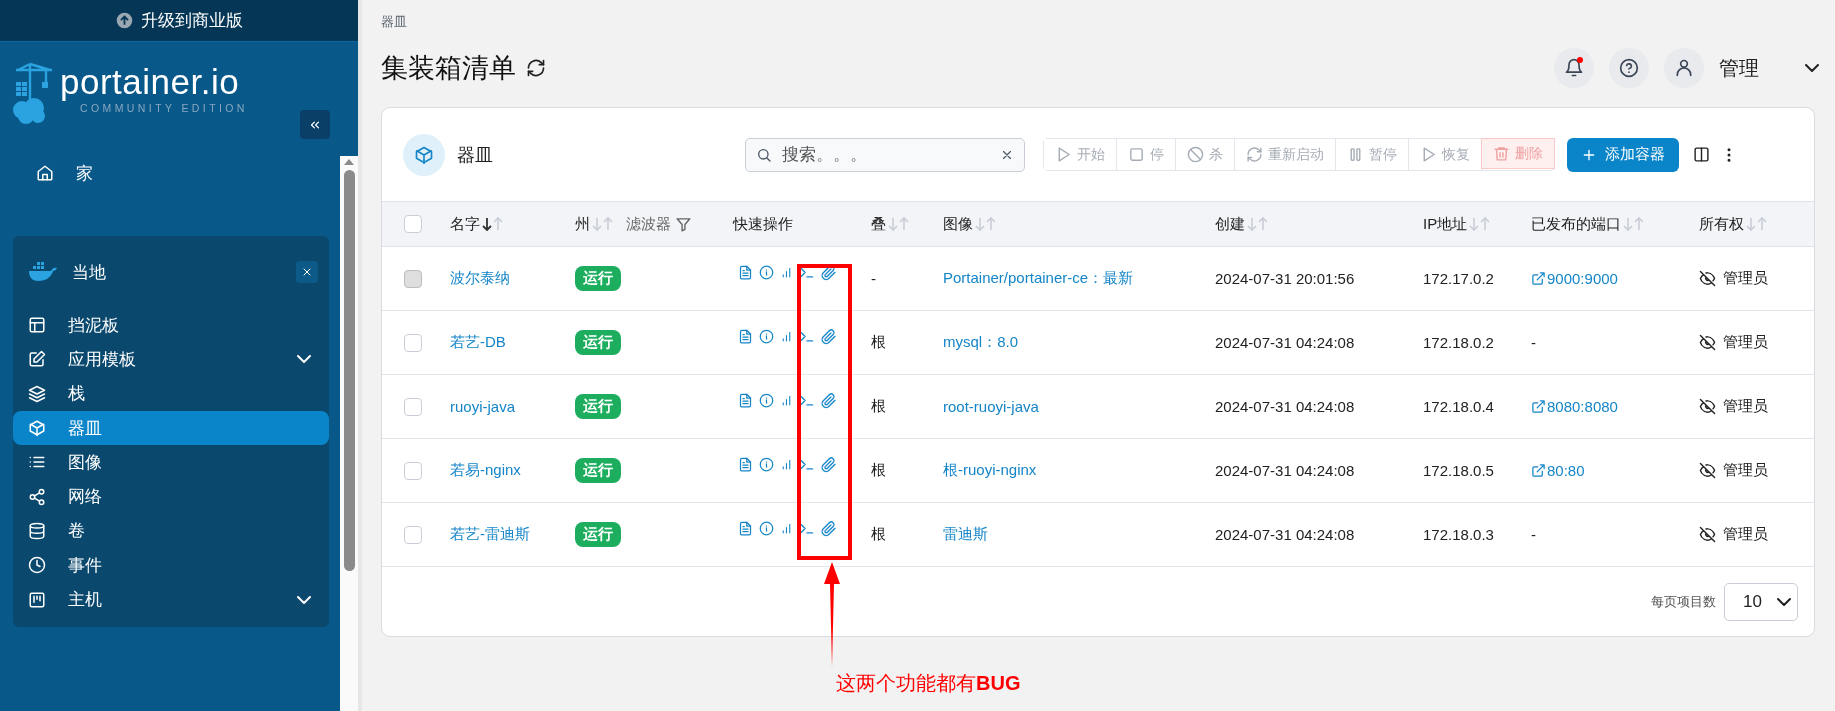 The image size is (1835, 711). I want to click on sidebar-item: 挡泥板, so click(171, 325).